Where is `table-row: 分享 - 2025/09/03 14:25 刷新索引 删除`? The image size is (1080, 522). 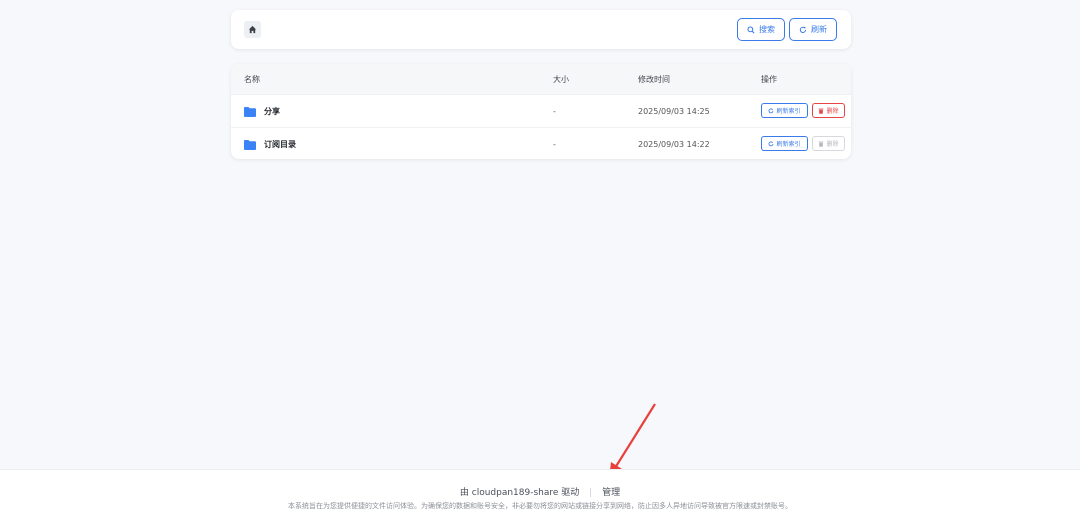 table-row: 分享 - 2025/09/03 14:25 刷新索引 删除 is located at coordinates (541, 110).